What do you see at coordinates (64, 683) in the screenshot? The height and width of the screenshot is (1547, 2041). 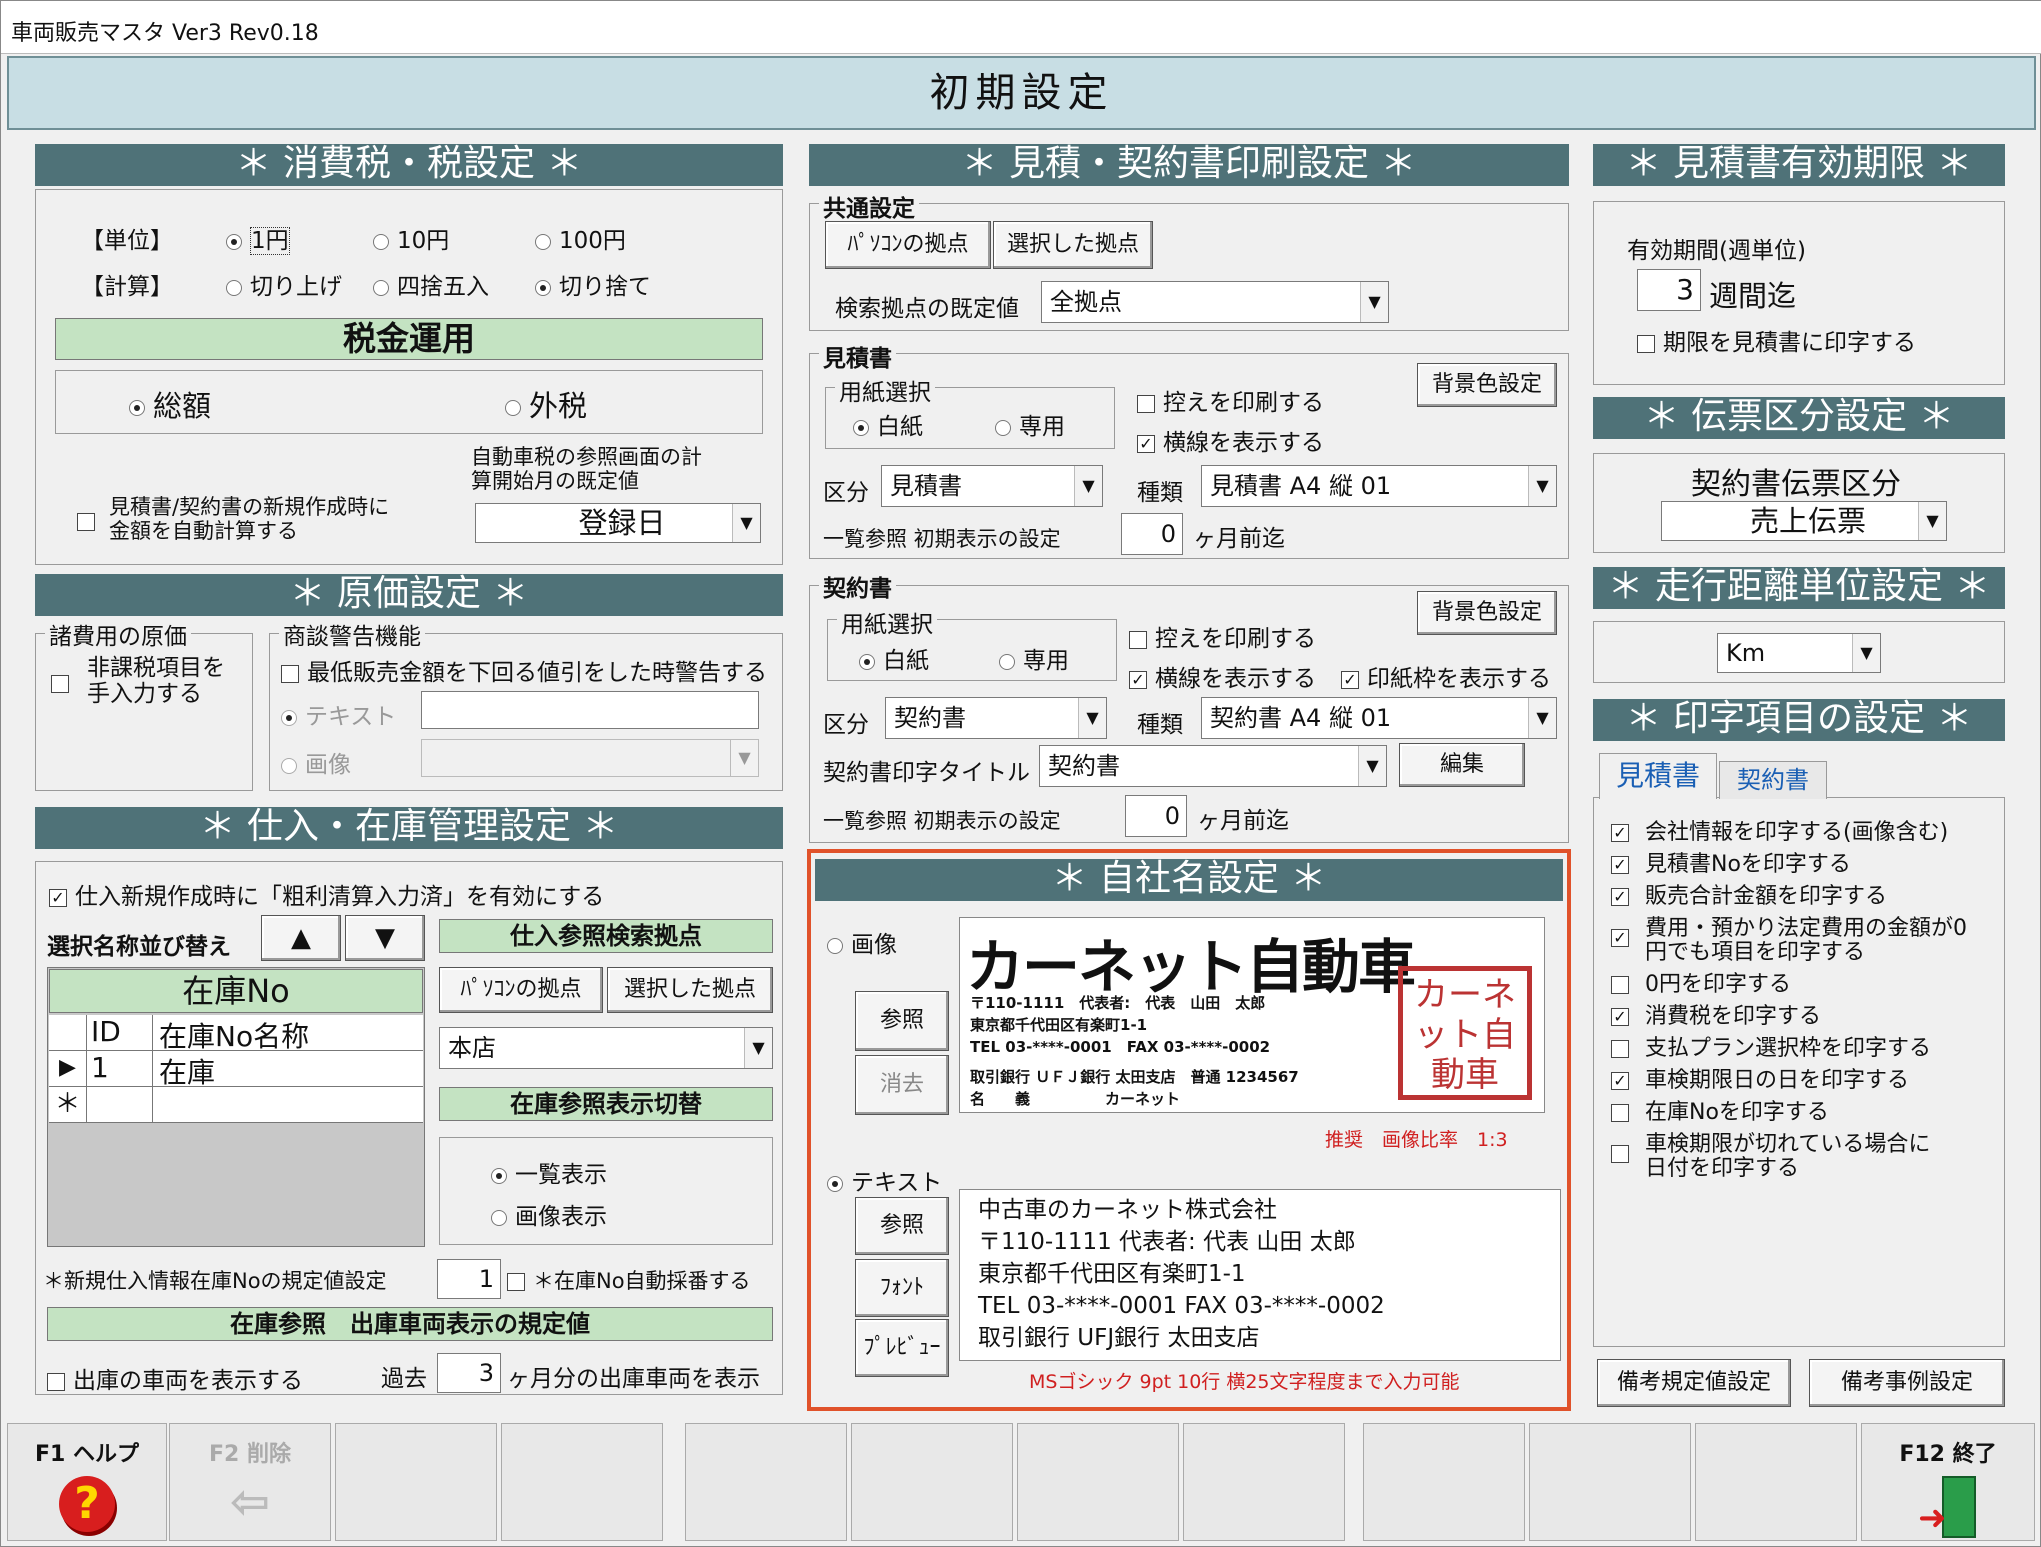 I see `nontax-checkbox` at bounding box center [64, 683].